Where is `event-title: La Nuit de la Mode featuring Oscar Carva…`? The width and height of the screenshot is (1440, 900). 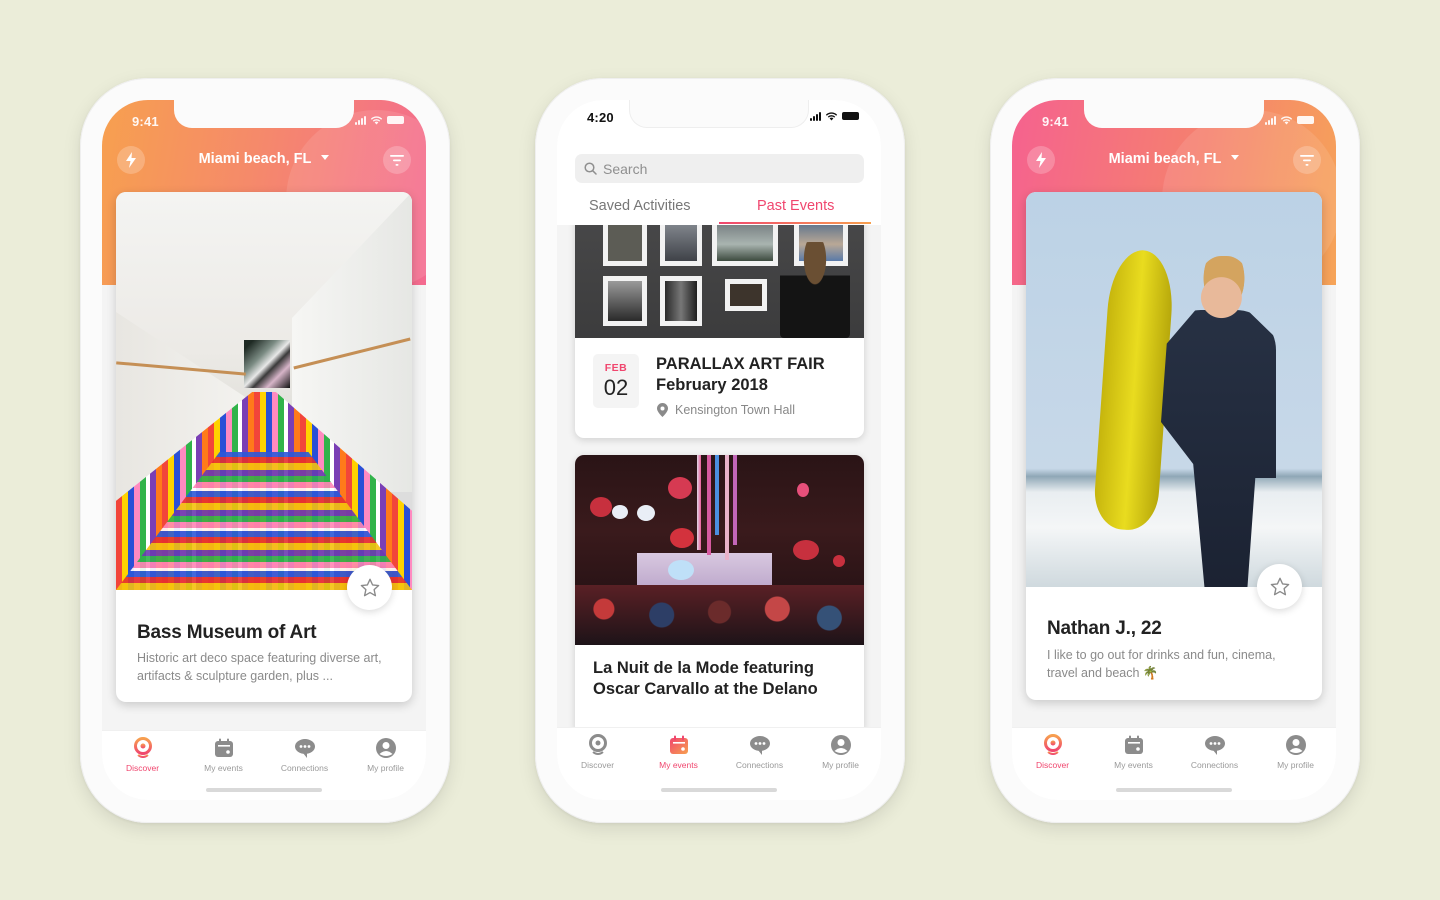 event-title: La Nuit de la Mode featuring Oscar Carva… is located at coordinates (705, 678).